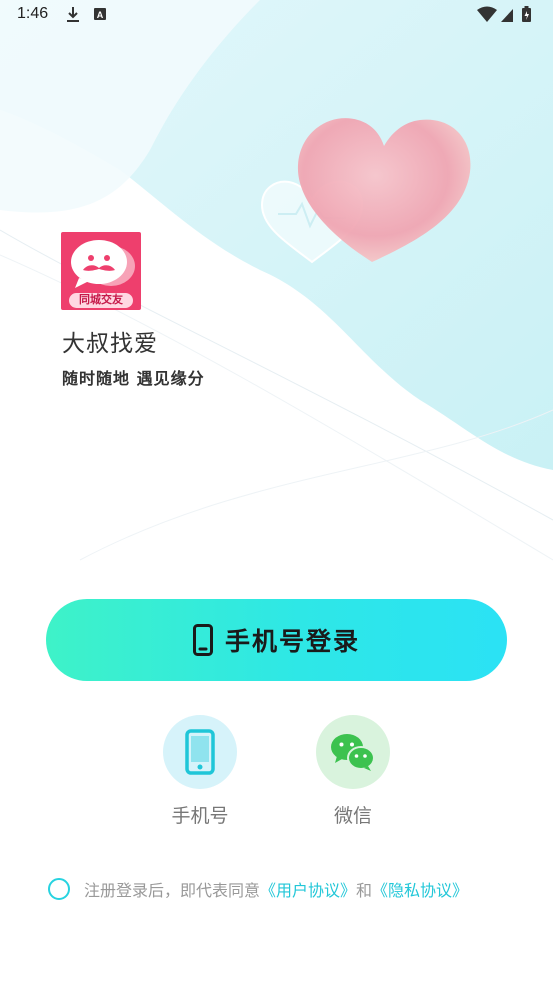 Image resolution: width=553 pixels, height=983 pixels. I want to click on battery-icon, so click(526, 14).